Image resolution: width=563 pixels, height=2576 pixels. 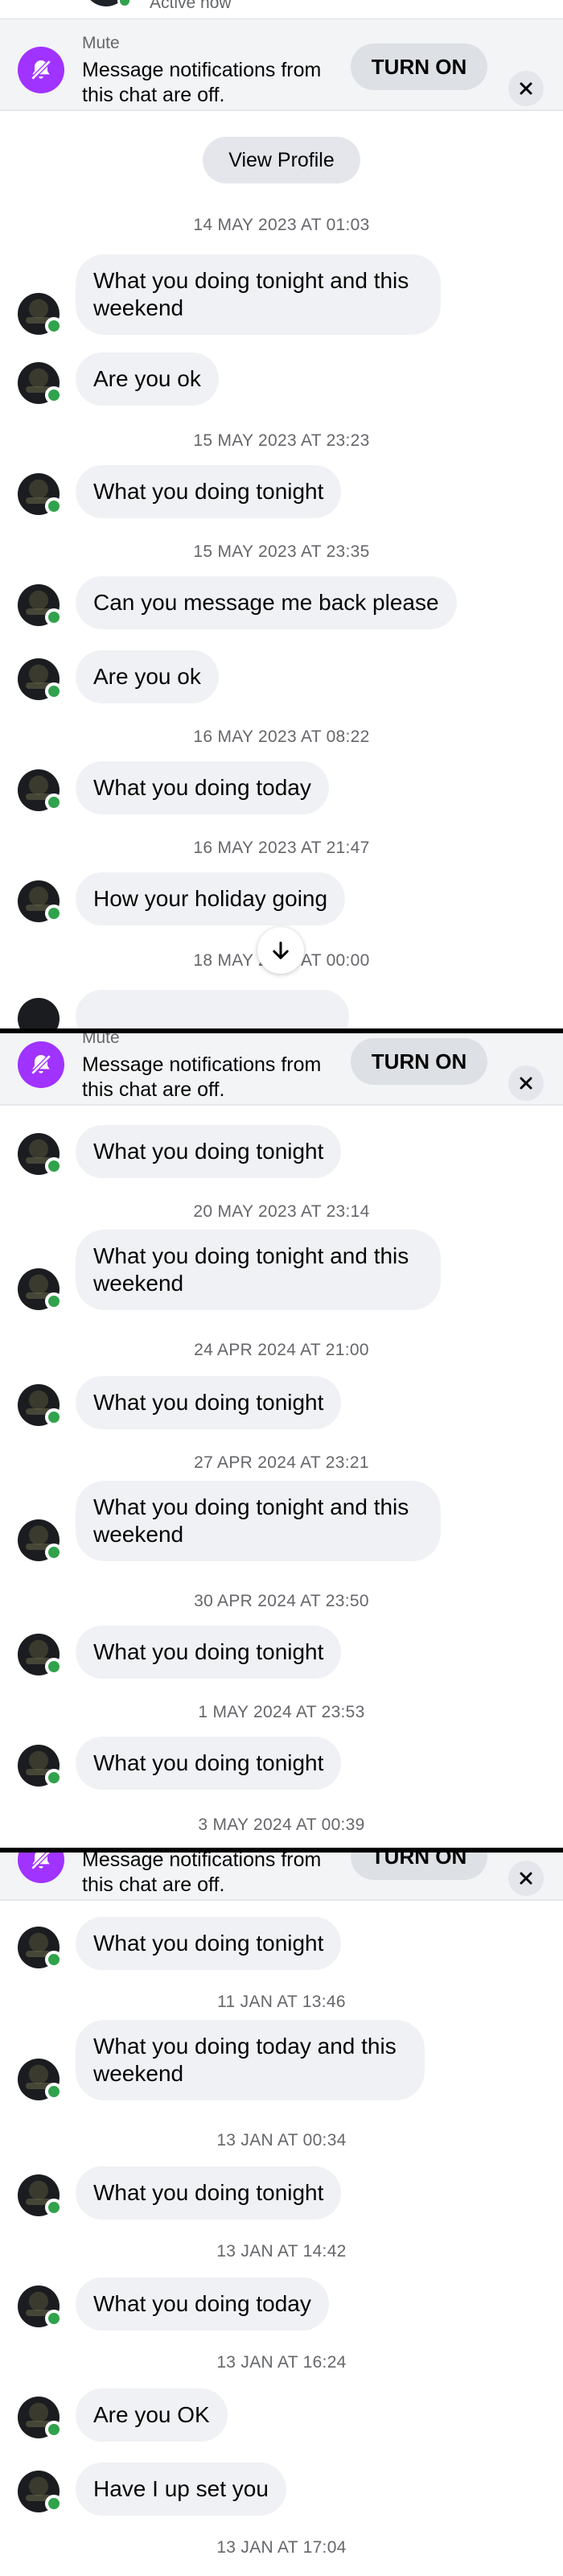 I want to click on timestamp: 30 APR 2024 AT 23:50, so click(x=281, y=1601).